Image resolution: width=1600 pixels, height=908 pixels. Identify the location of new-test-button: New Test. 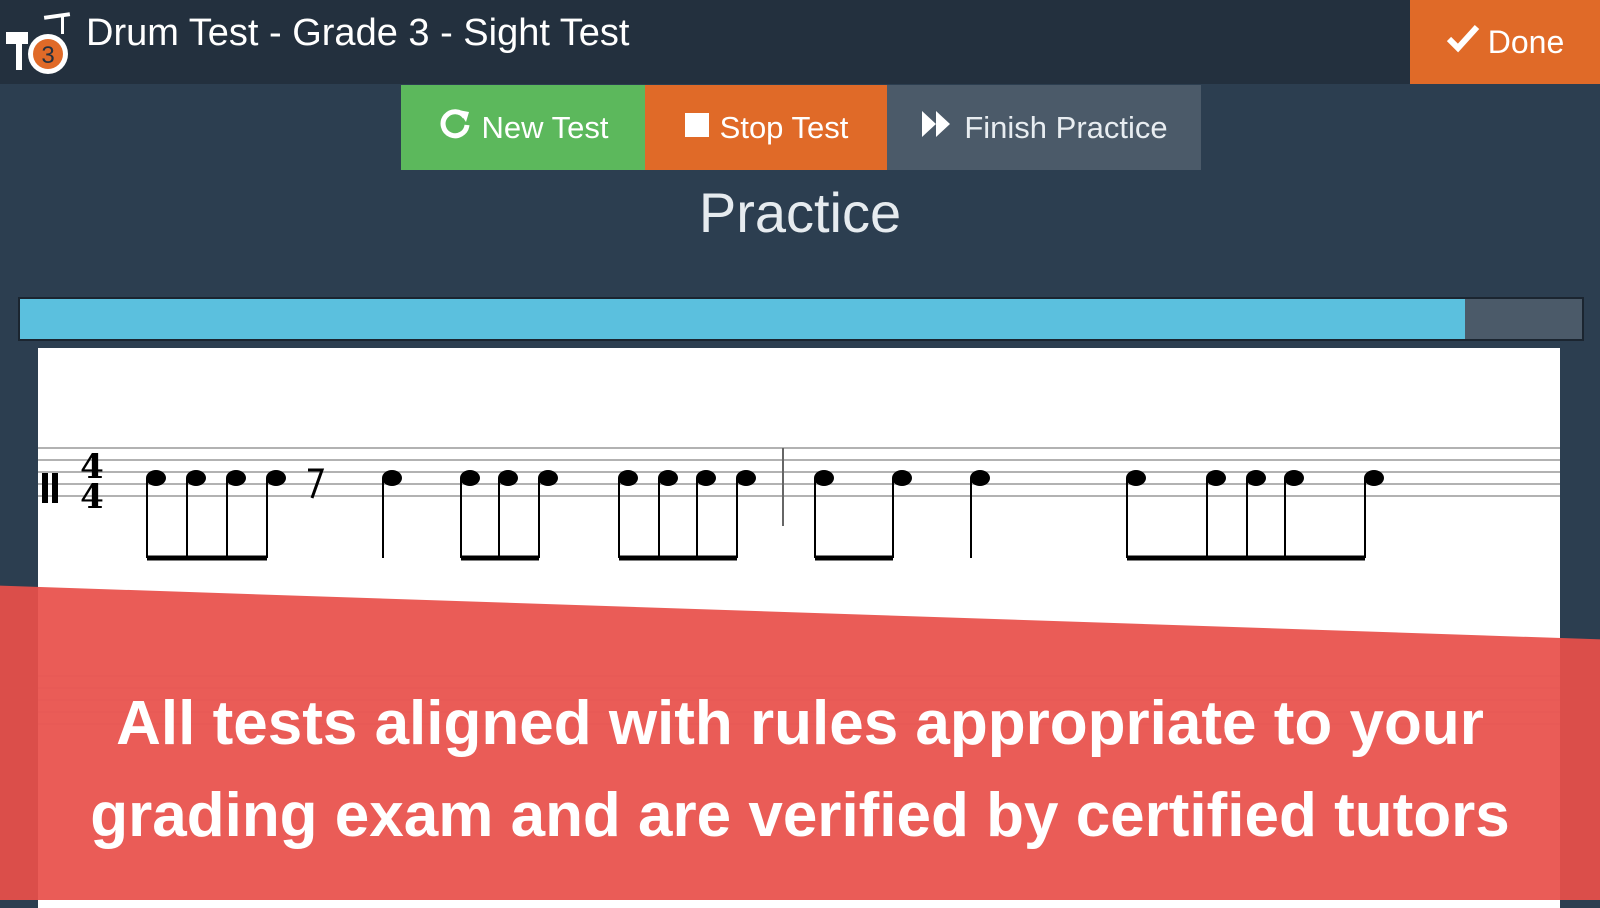
(523, 127).